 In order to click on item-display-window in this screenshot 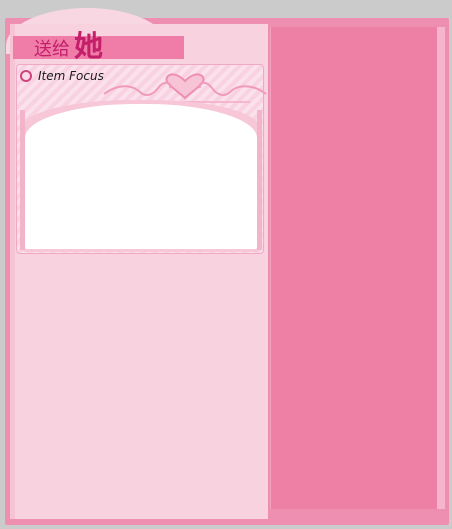, I will do `click(141, 176)`.